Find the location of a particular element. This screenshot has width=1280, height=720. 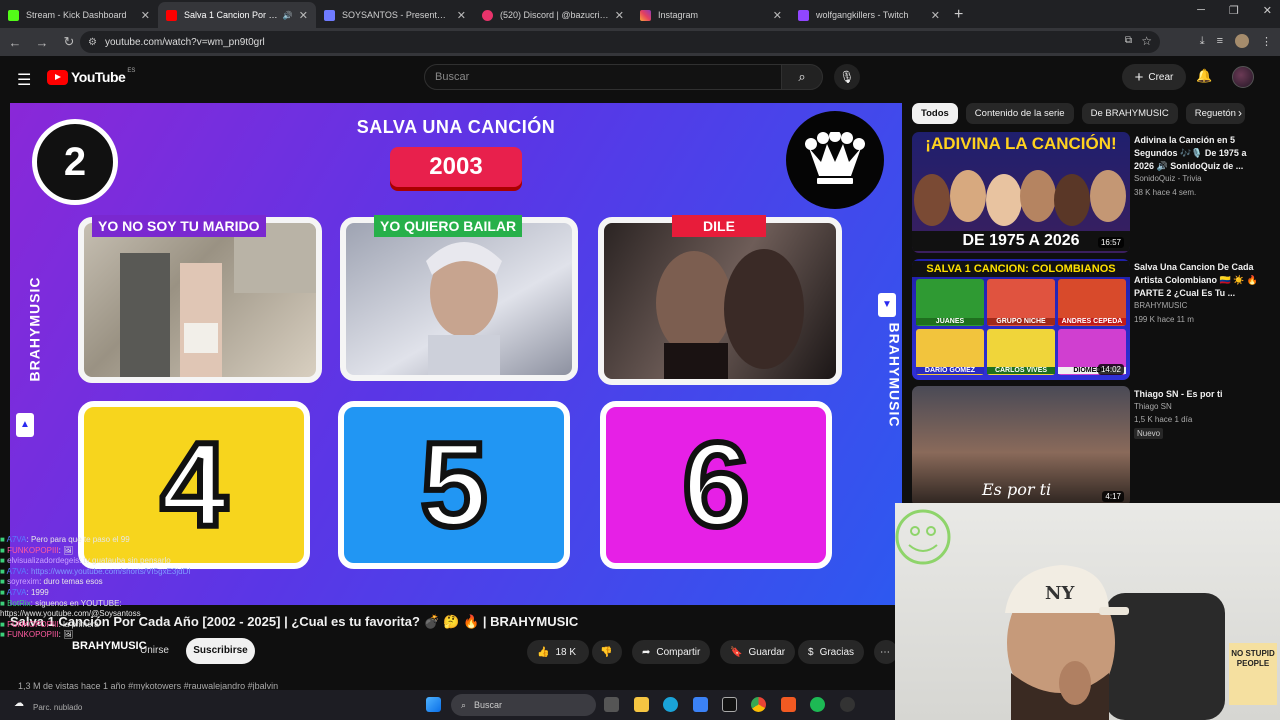

chip-reggaeton: Reguetón is located at coordinates (1215, 113).